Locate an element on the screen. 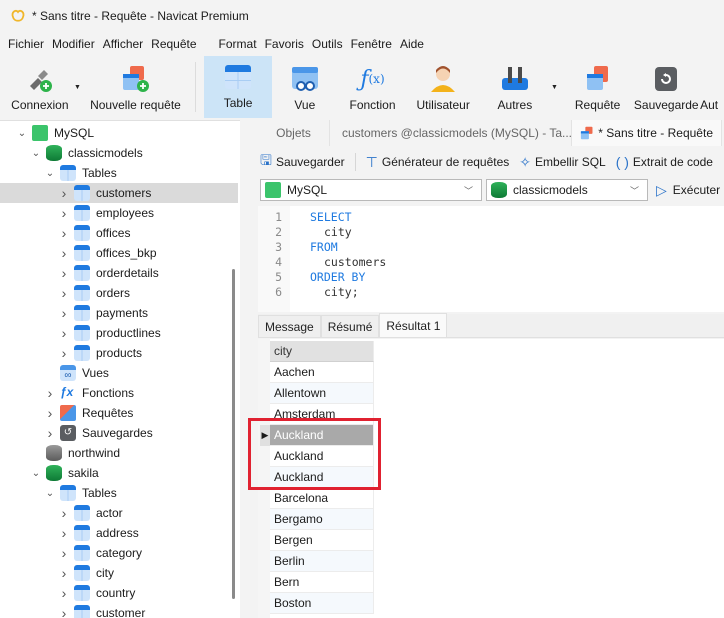 The image size is (724, 618). menu-favoris: Favoris is located at coordinates (284, 44).